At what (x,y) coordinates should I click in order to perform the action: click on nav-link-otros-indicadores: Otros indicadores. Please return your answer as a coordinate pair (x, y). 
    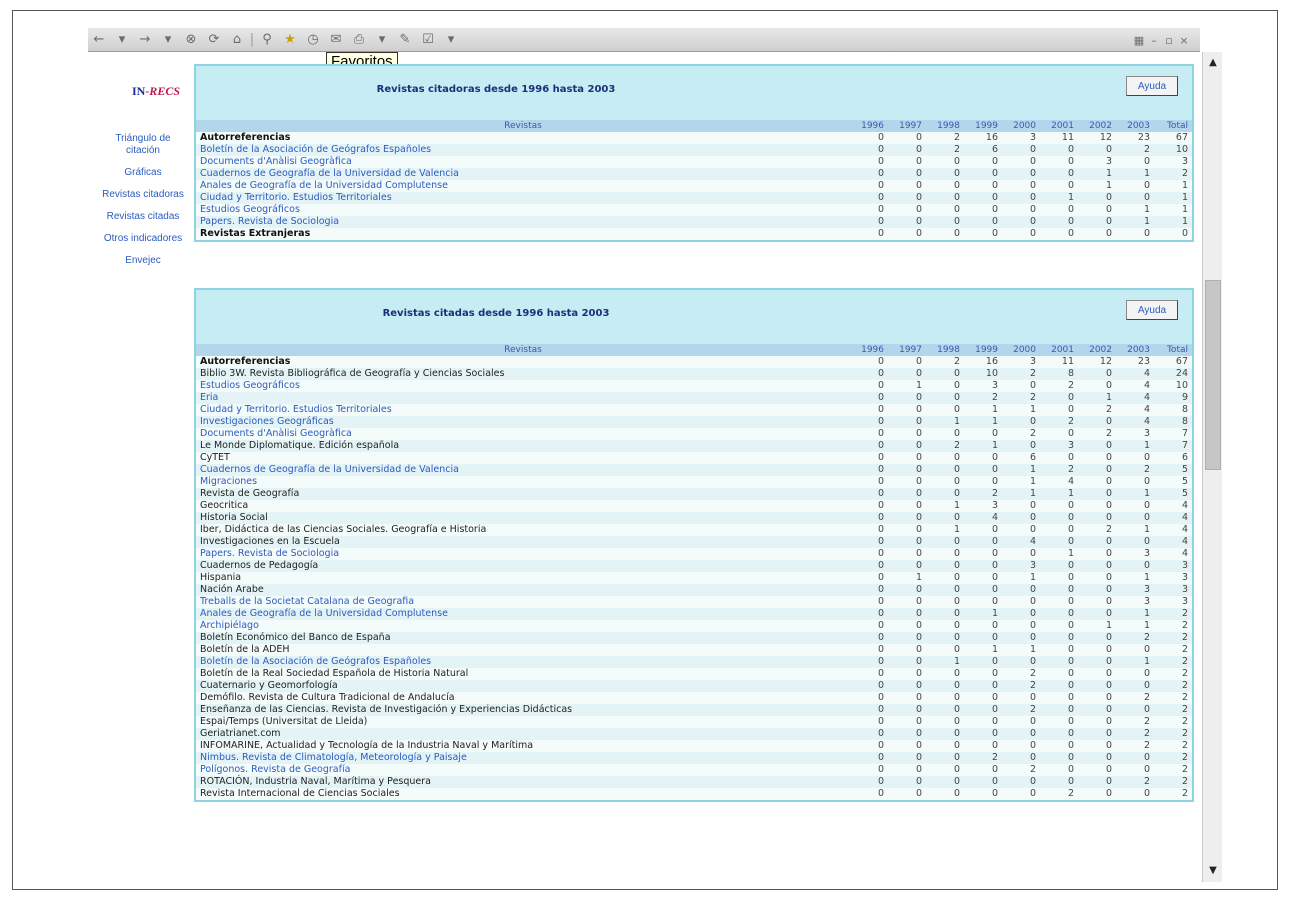
    Looking at the image, I should click on (143, 239).